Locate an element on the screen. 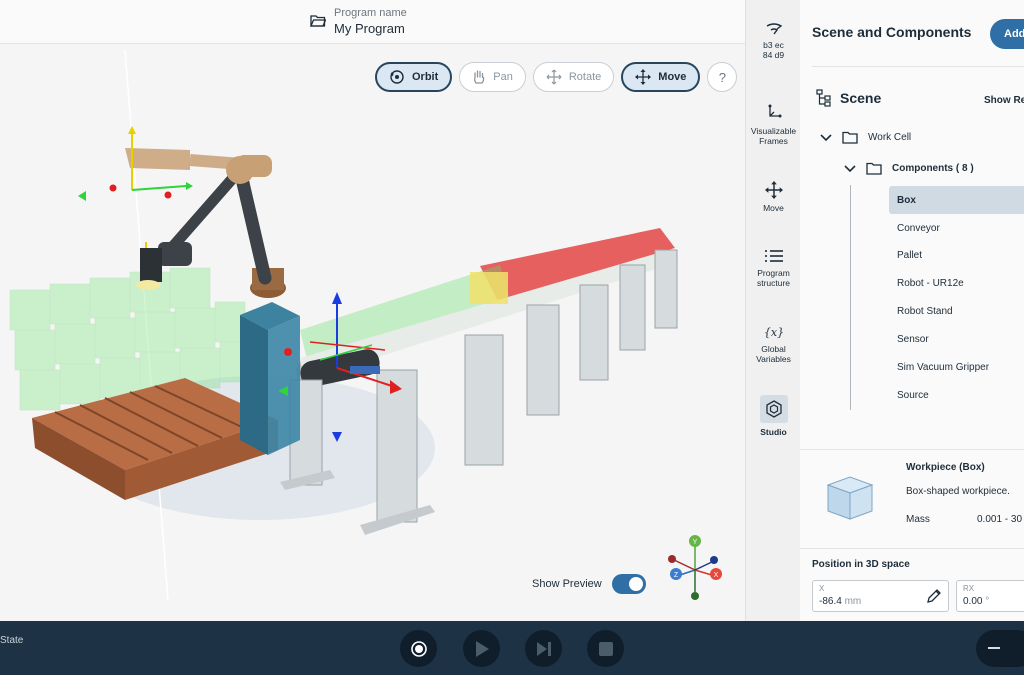 This screenshot has width=1024, height=675. studio-icon is located at coordinates (773, 409).